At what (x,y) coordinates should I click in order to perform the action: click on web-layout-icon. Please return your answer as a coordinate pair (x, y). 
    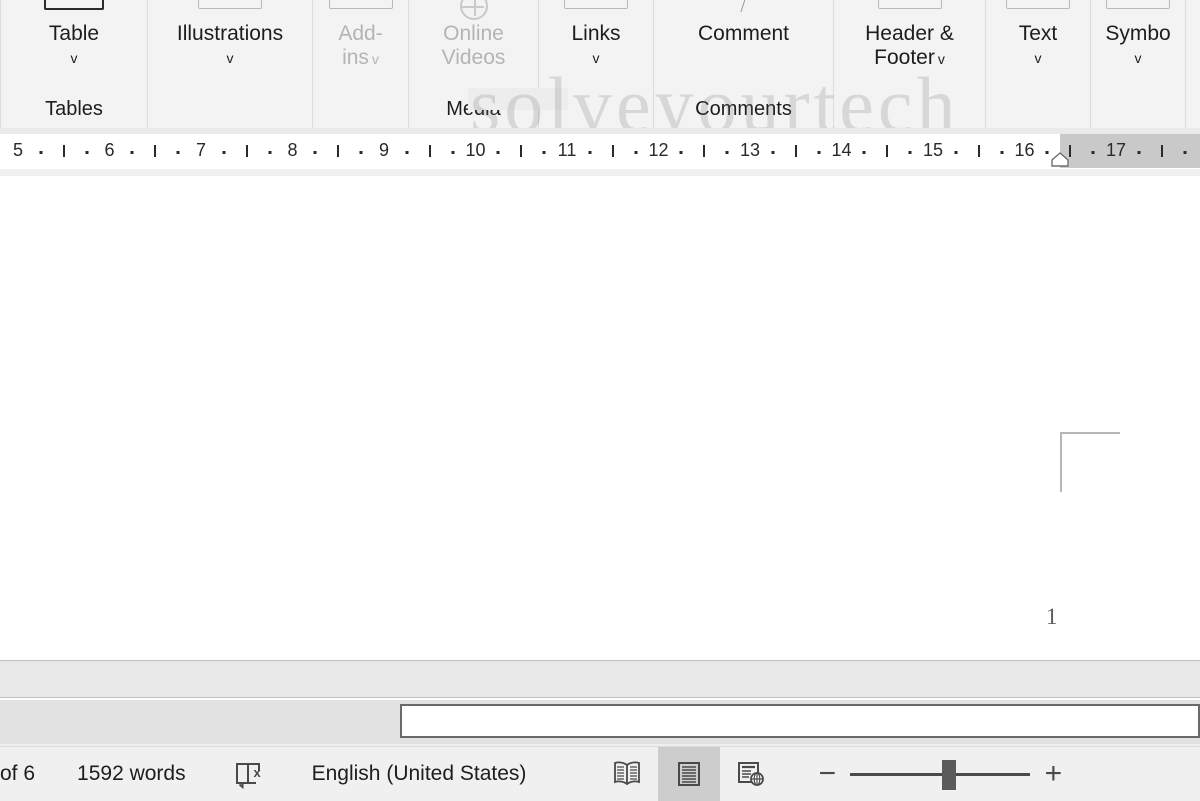
    Looking at the image, I should click on (751, 774).